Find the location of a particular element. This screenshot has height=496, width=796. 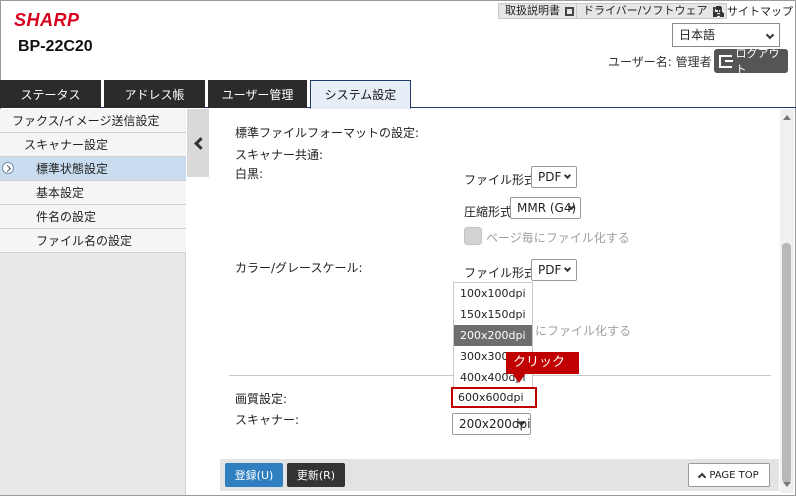

mono-file-format-select: PDF is located at coordinates (554, 177).